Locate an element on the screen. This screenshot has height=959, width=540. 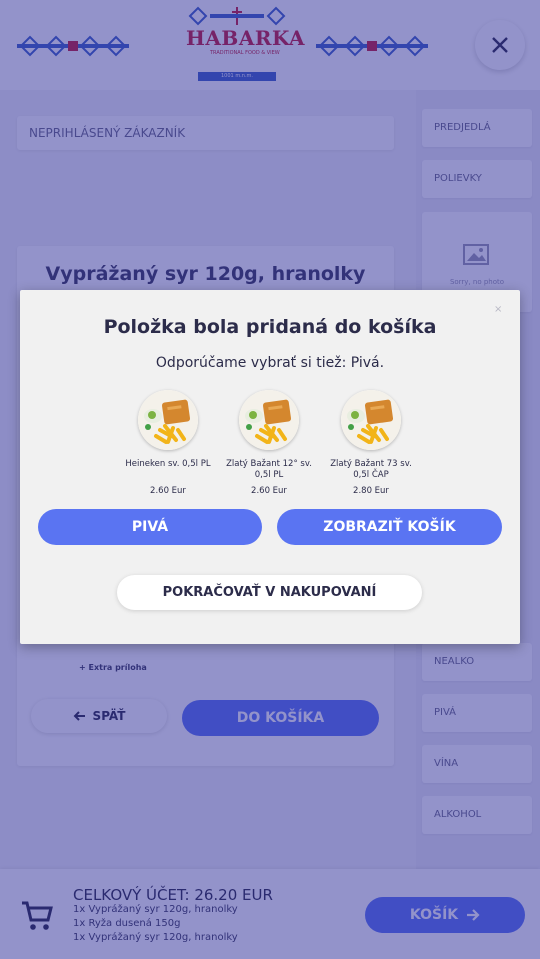
recommended-item-name: Zlatý Bažant 12° sv. 0,5l PL is located at coordinates (269, 469).